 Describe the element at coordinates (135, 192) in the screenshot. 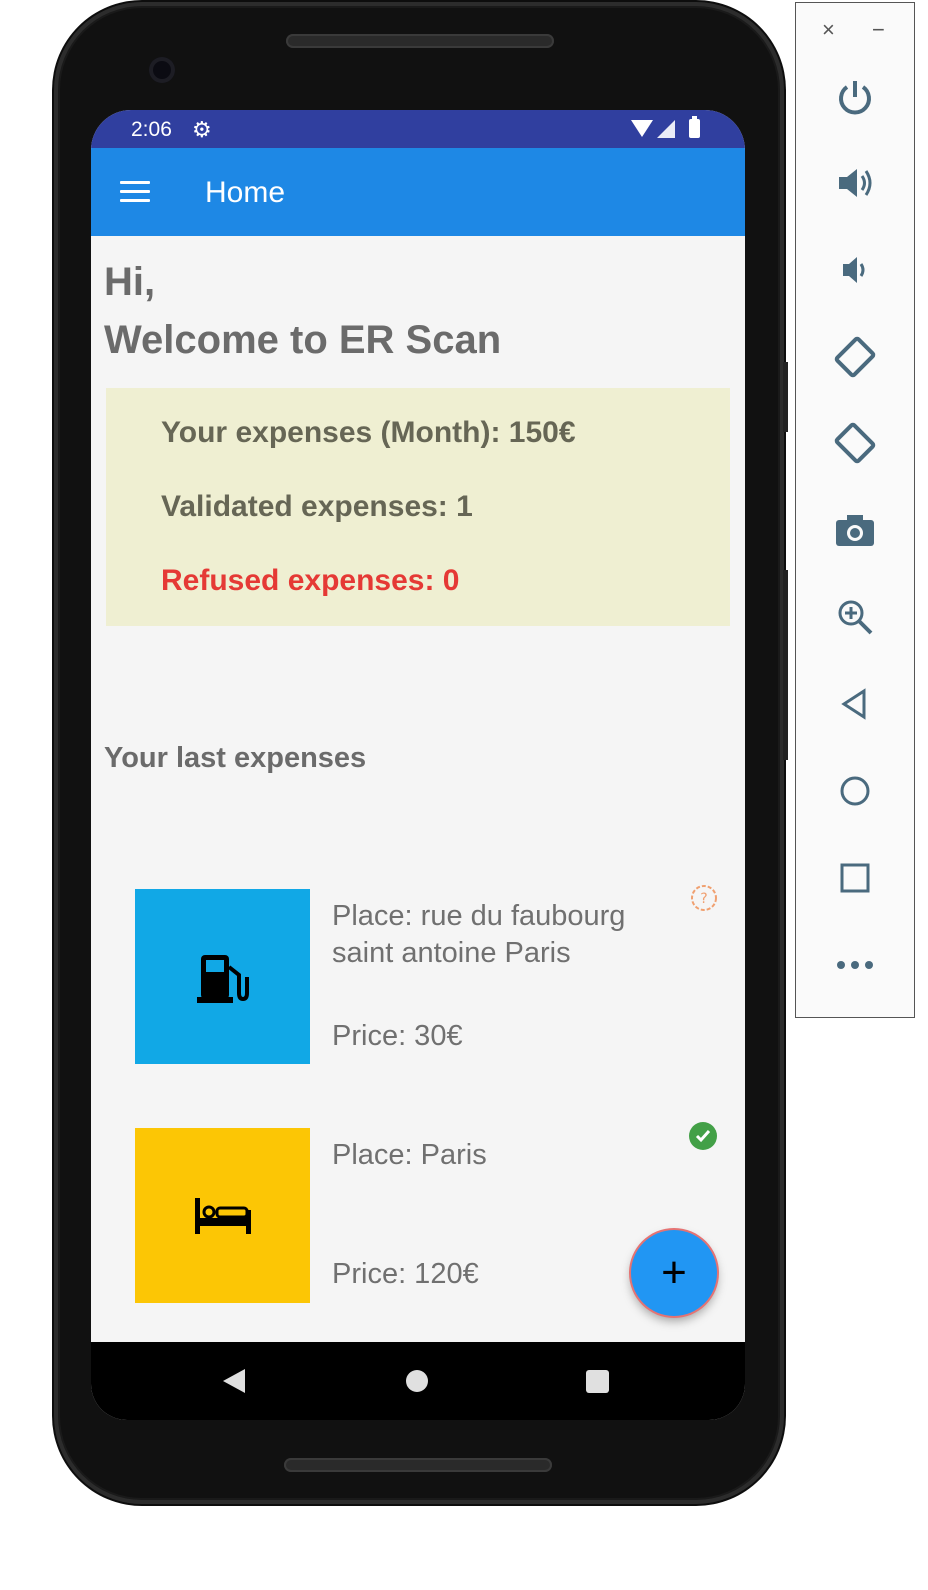

I see `hamburger-menu-icon` at that location.